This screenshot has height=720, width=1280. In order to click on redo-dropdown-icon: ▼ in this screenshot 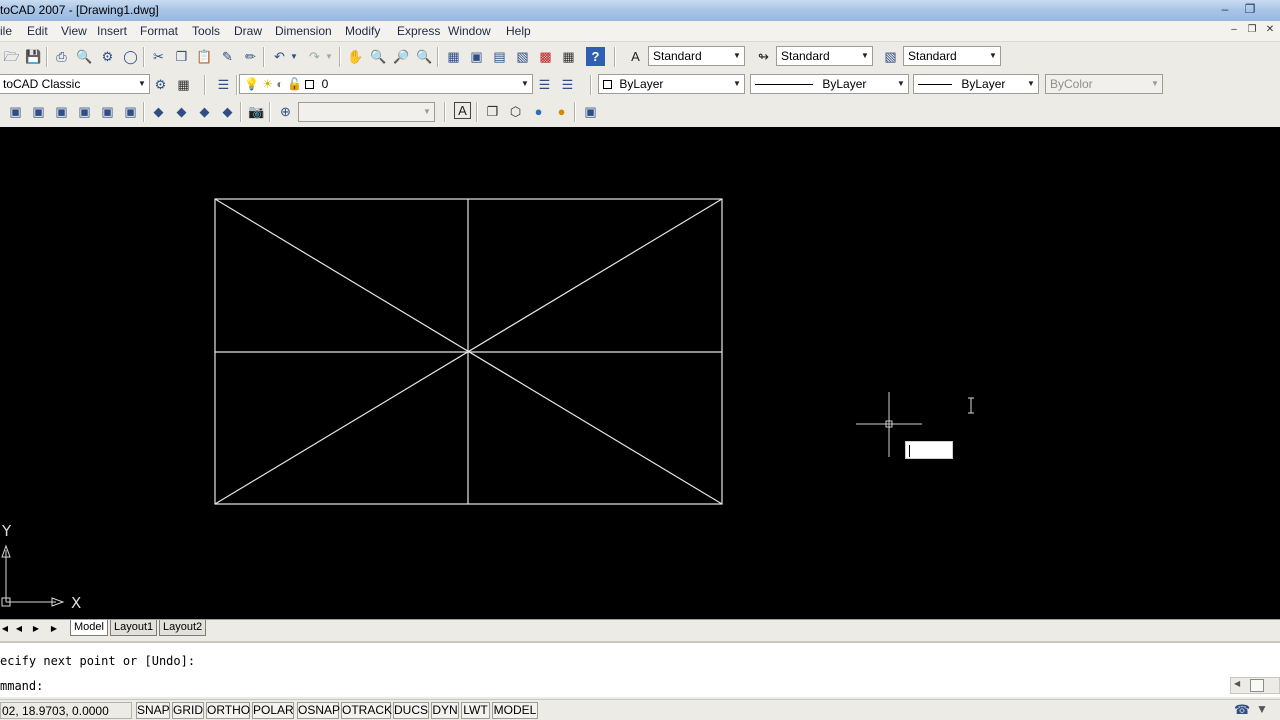, I will do `click(329, 56)`.